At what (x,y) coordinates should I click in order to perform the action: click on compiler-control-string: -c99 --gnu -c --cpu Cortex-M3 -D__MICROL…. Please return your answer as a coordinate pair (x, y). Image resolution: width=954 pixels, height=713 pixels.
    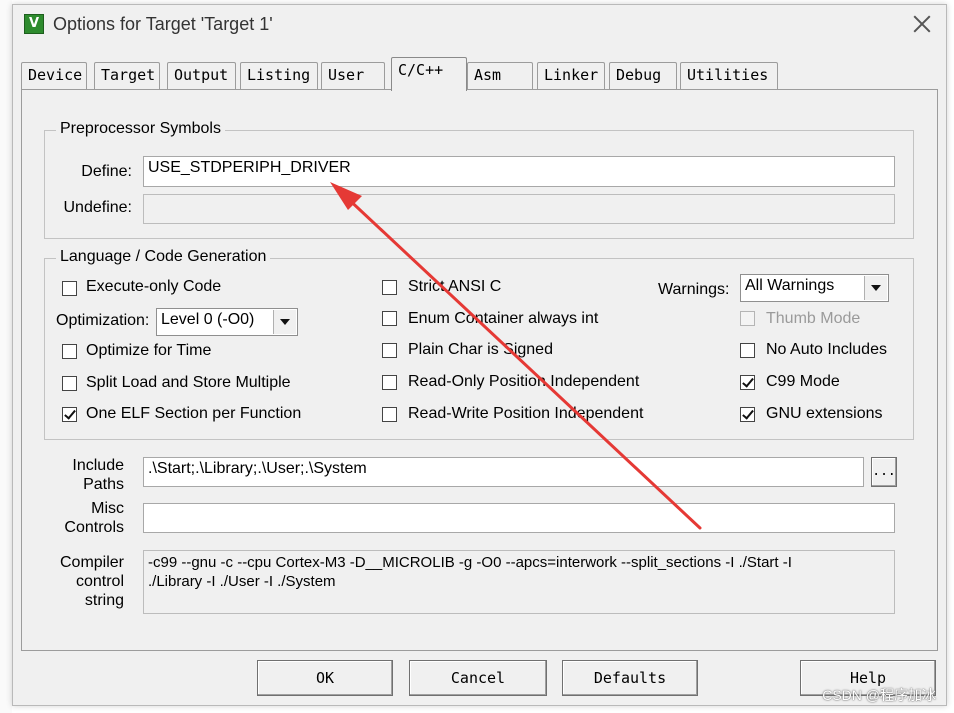
    Looking at the image, I should click on (519, 582).